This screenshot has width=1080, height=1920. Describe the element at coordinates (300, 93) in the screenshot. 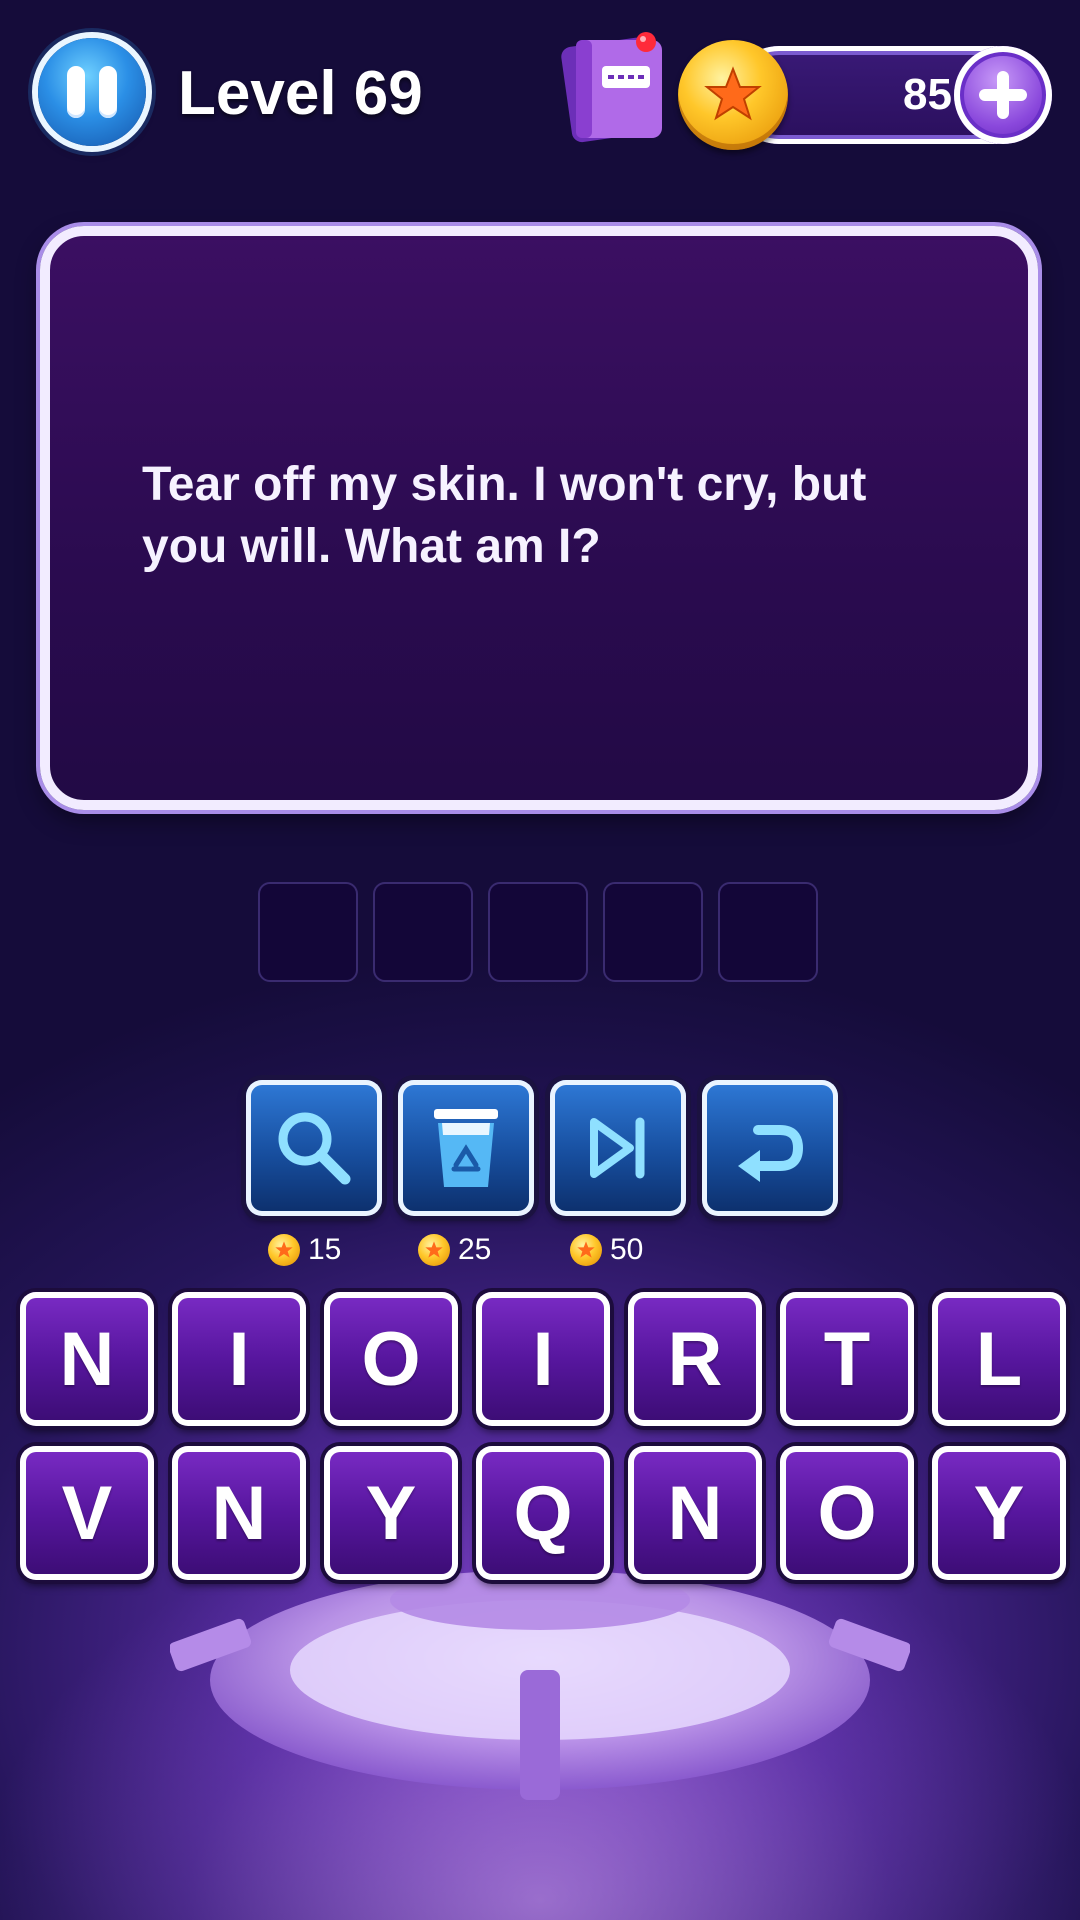

I see `level-label: Level 69` at that location.